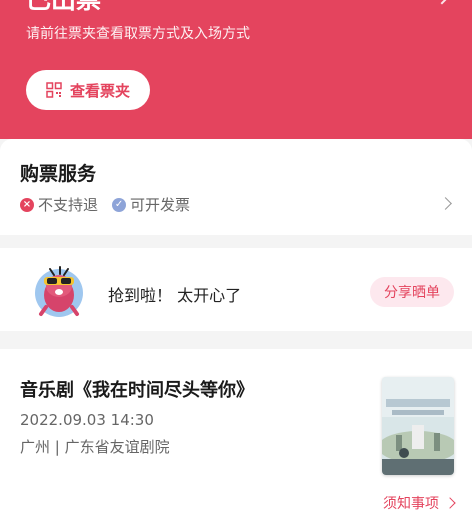 This screenshot has width=472, height=529. Describe the element at coordinates (418, 426) in the screenshot. I see `show-poster-image` at that location.